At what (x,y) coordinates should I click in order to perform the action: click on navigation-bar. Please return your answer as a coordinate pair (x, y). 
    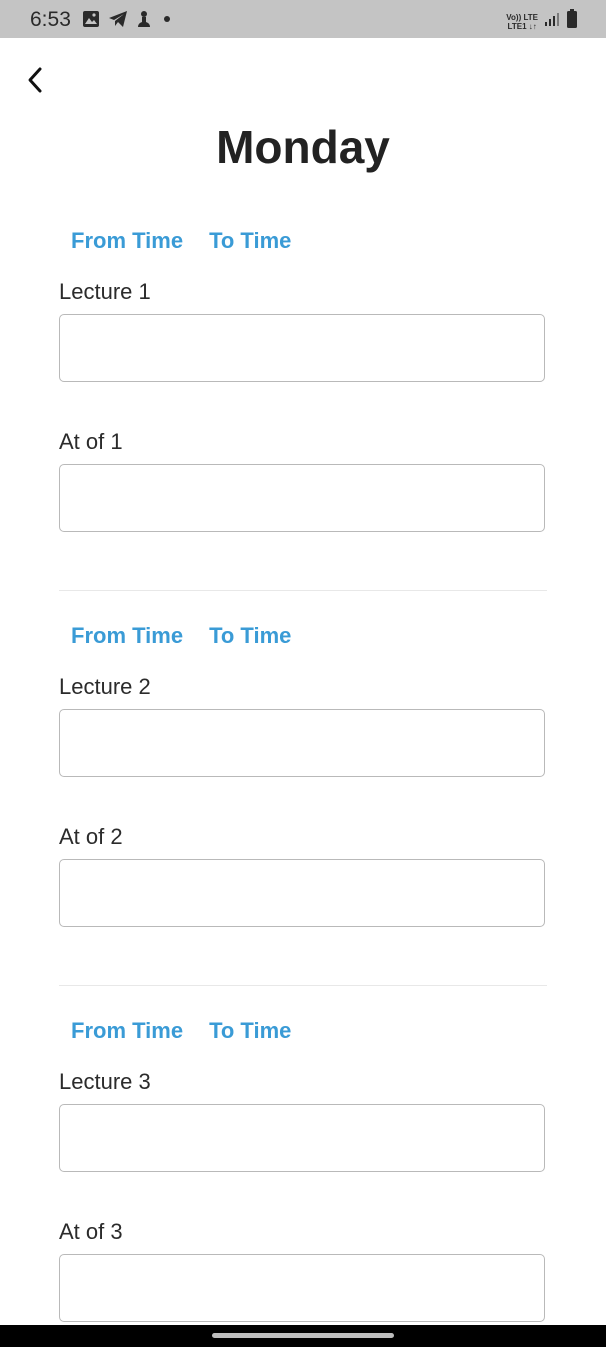
    Looking at the image, I should click on (303, 1336).